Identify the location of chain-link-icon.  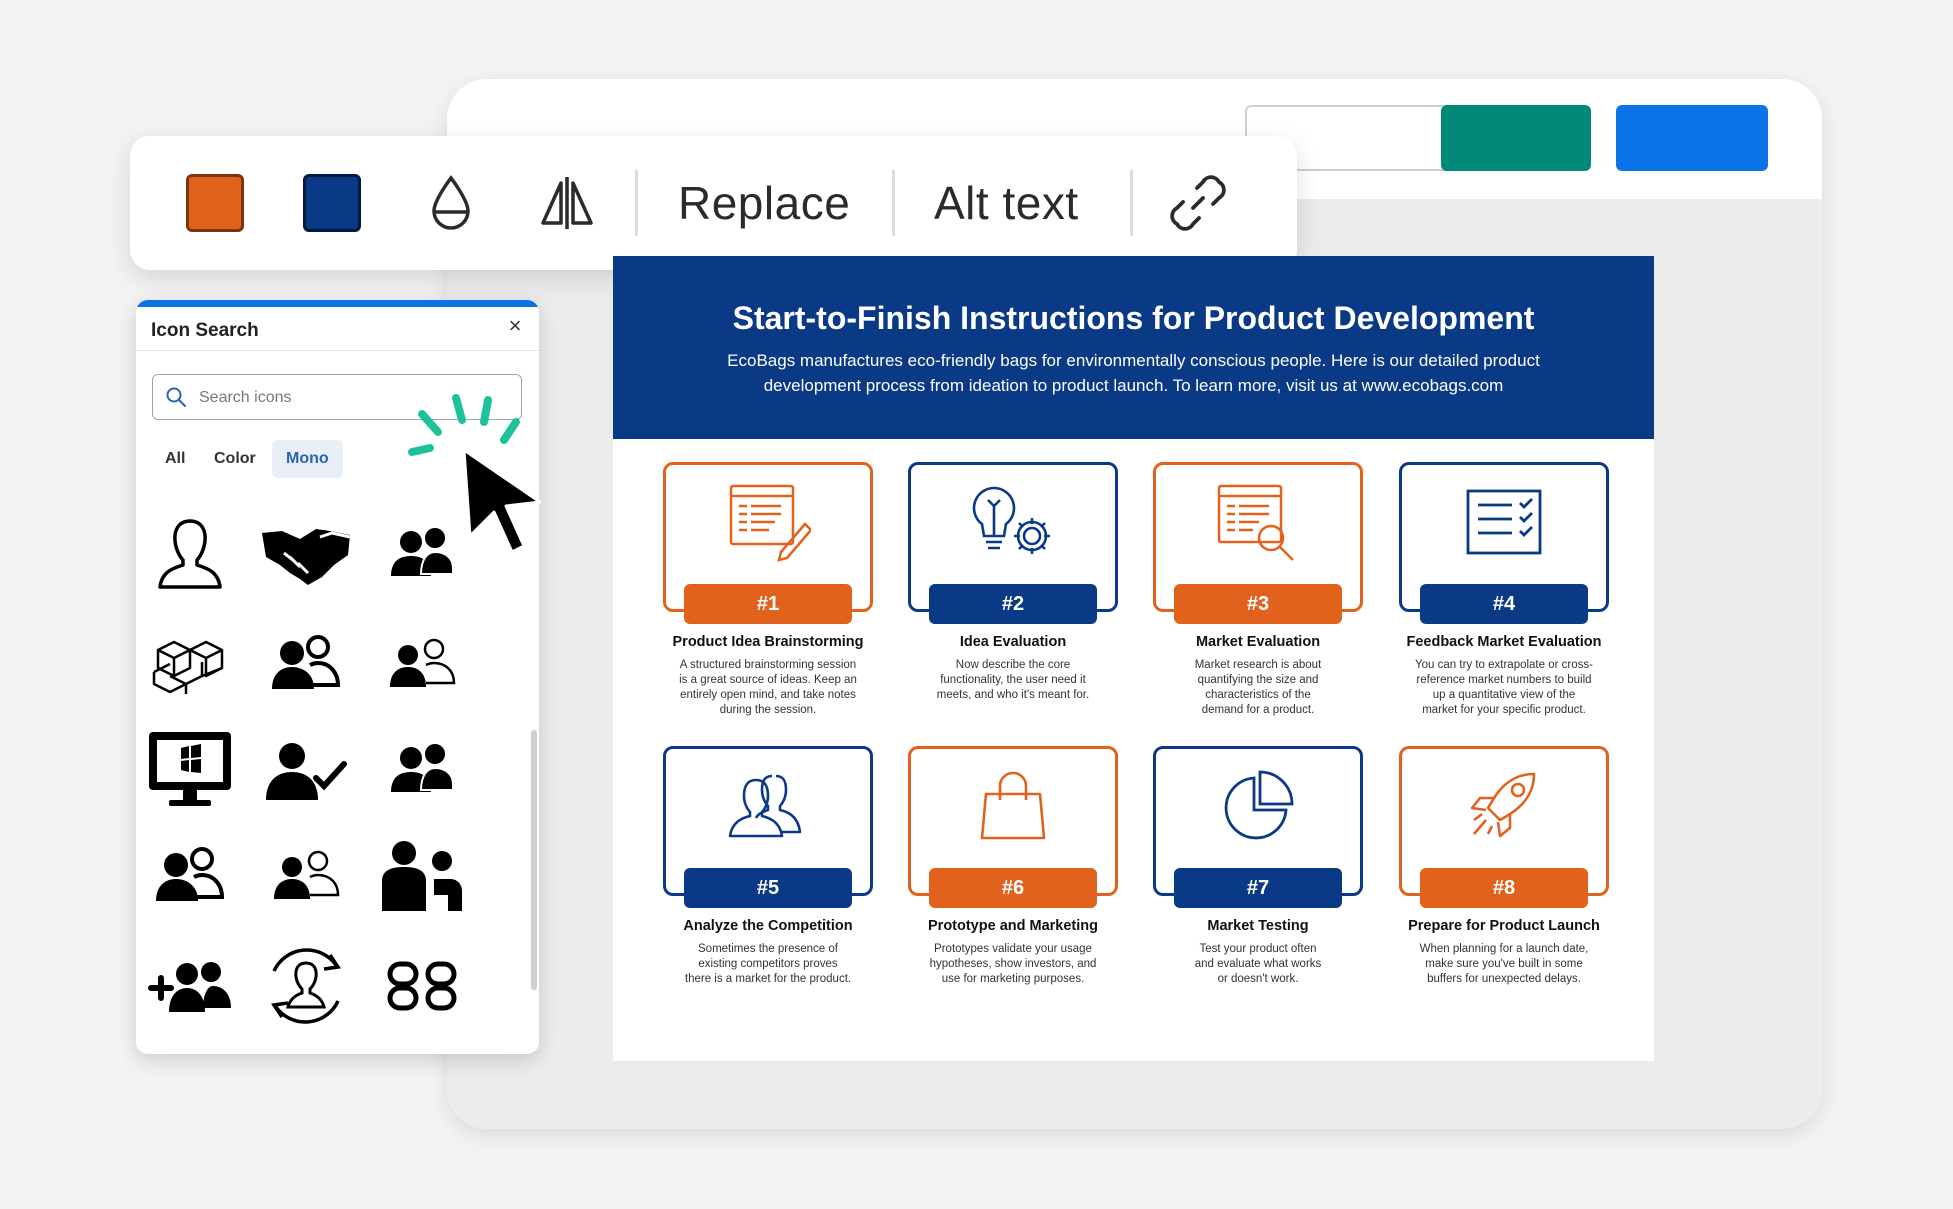
(422, 986).